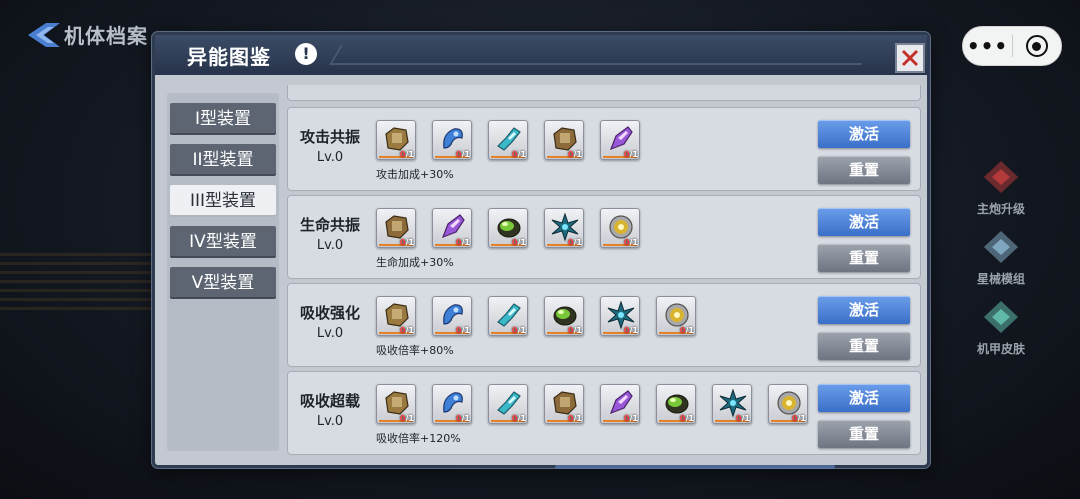  I want to click on resonance-bonus: 生命加成+30%, so click(415, 262).